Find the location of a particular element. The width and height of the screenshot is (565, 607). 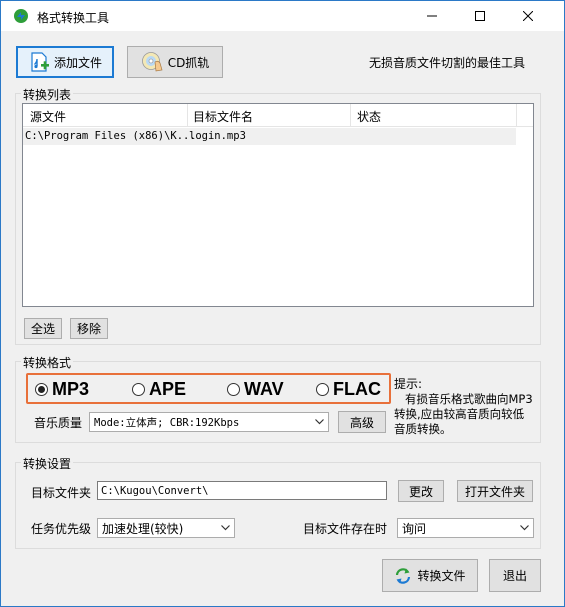

cd-rip-label: CD抓轨 is located at coordinates (188, 62).